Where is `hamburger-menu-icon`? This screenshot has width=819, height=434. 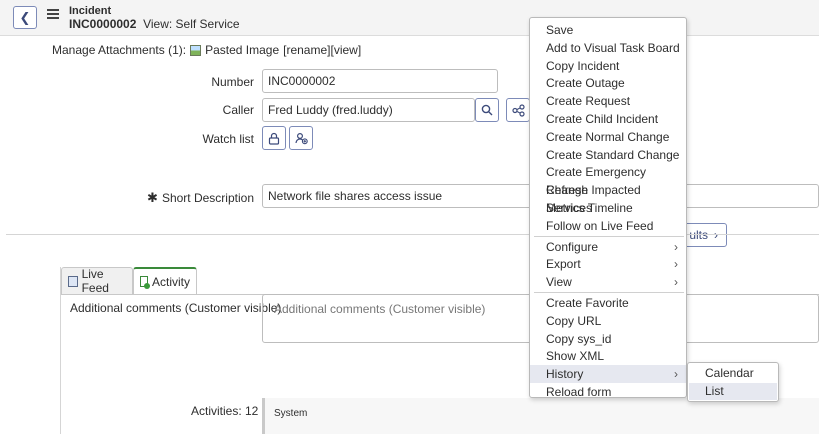 hamburger-menu-icon is located at coordinates (53, 15).